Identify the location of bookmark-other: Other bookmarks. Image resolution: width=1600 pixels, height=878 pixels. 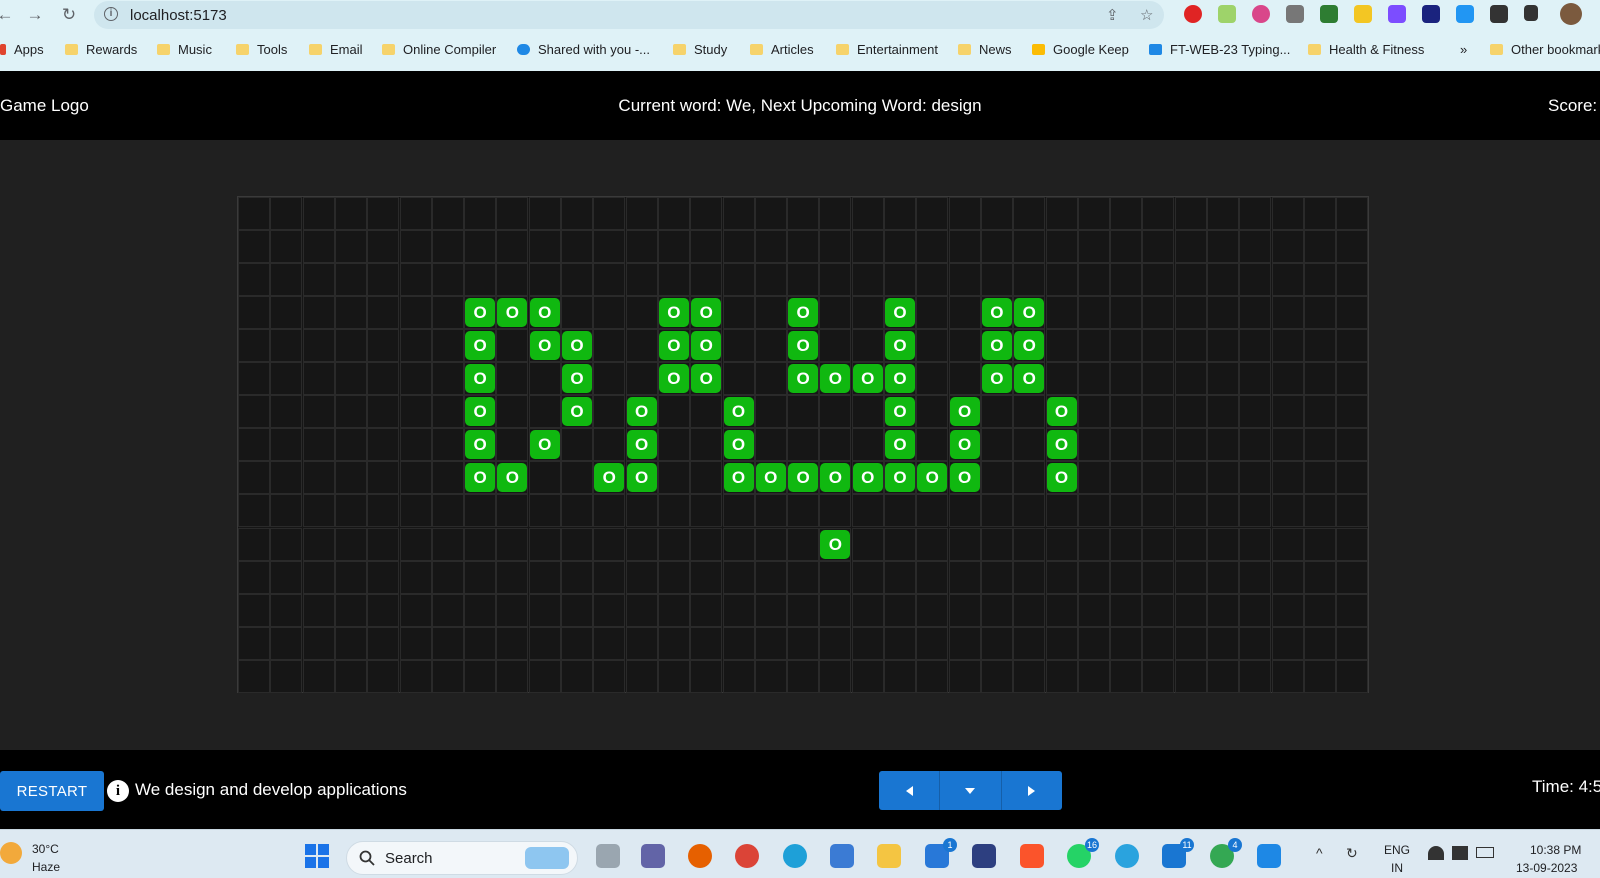
(1545, 49).